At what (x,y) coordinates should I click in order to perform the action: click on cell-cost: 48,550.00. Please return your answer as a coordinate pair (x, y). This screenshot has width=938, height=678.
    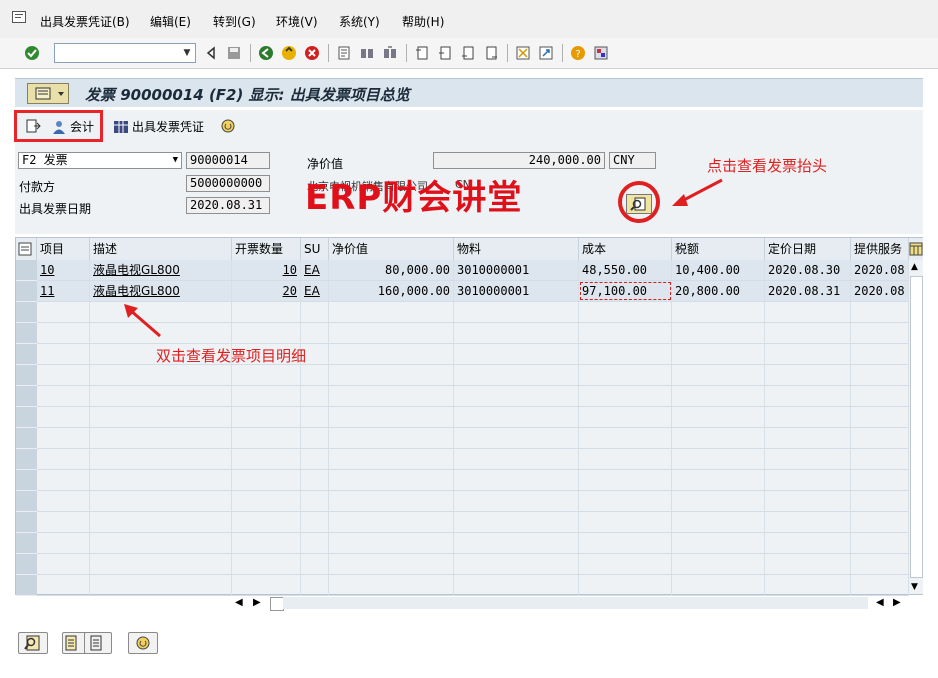
    Looking at the image, I should click on (625, 270).